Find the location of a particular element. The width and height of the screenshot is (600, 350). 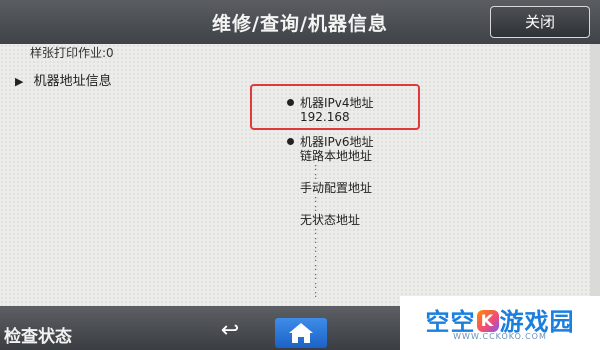

brand-url: WWW.CCKOKO.COM is located at coordinates (500, 336).